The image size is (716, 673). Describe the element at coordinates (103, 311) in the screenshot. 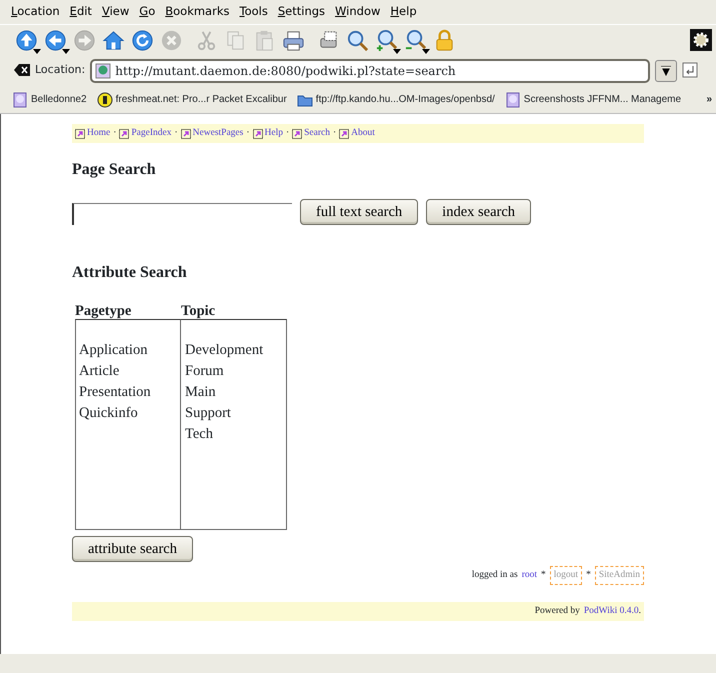

I see `column-header: Pagetype` at that location.